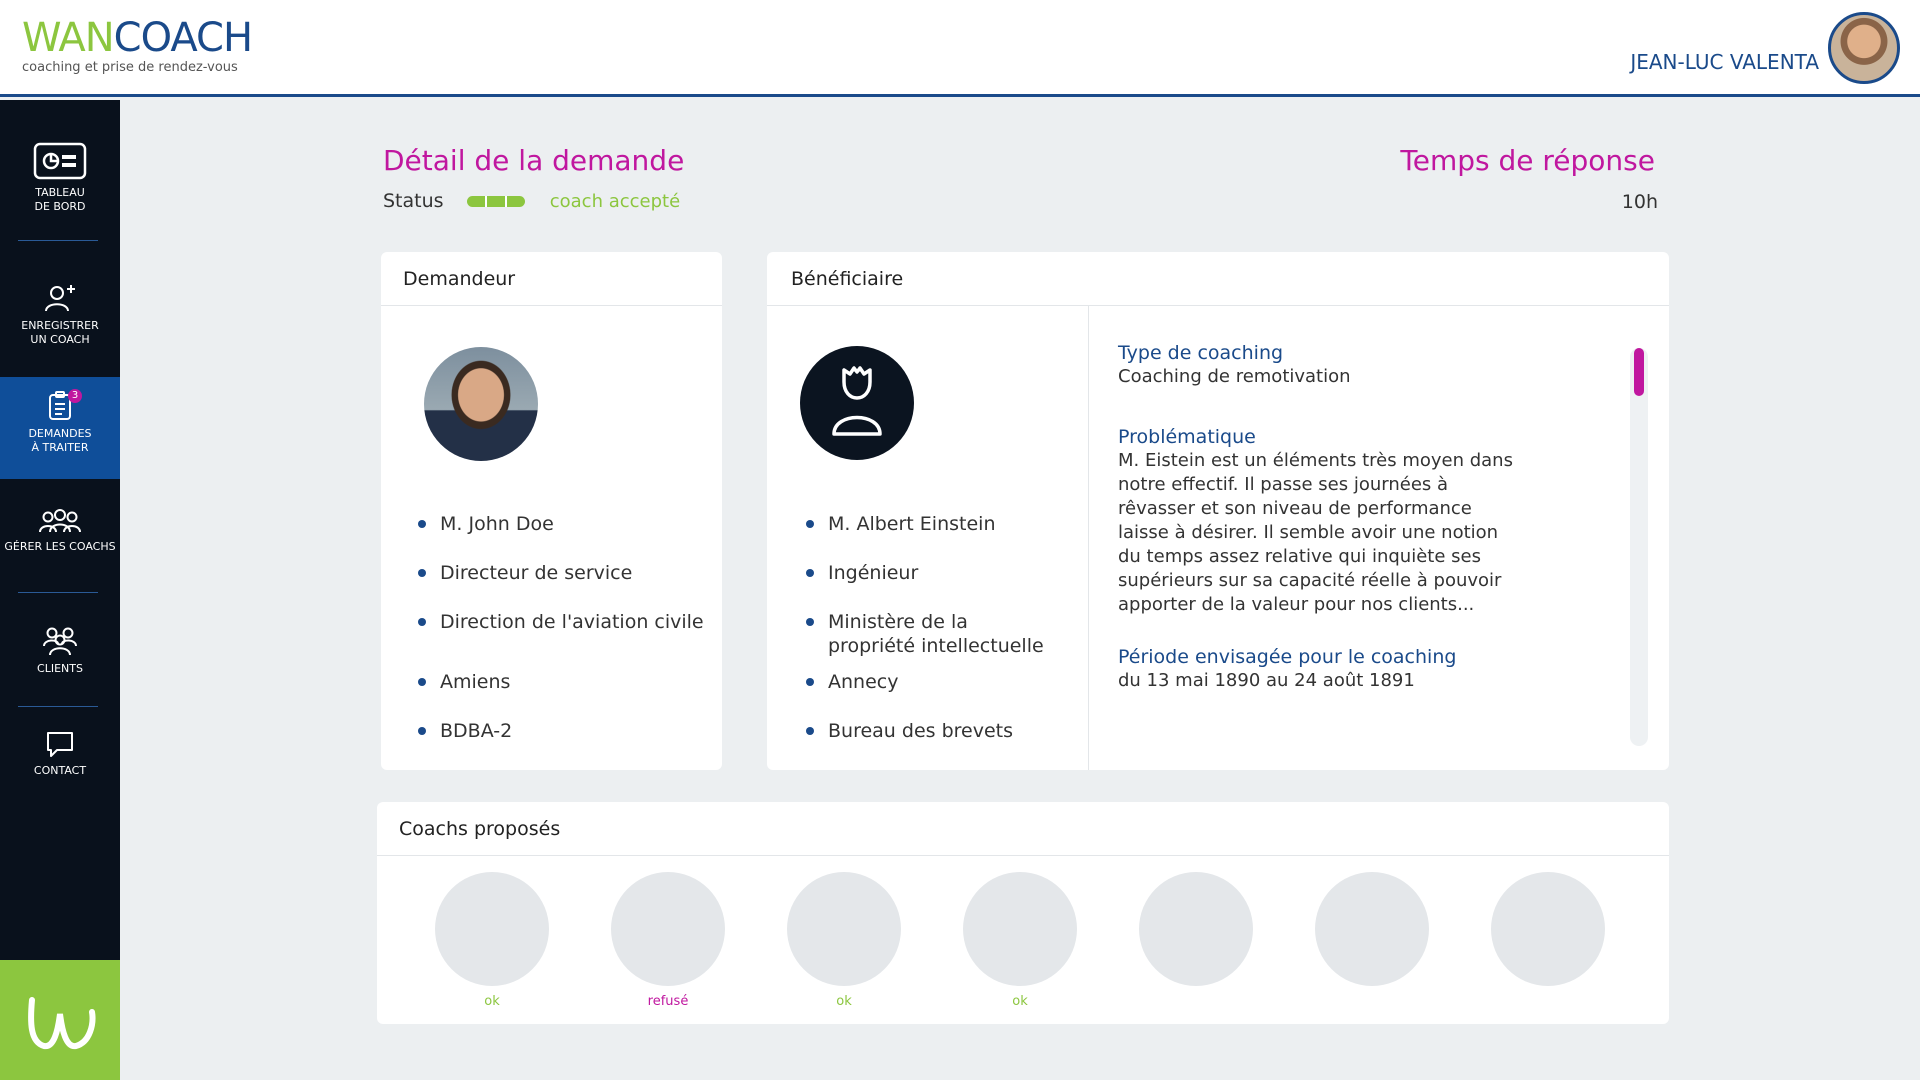 This screenshot has height=1080, width=1920. I want to click on details-scrollbar, so click(1639, 547).